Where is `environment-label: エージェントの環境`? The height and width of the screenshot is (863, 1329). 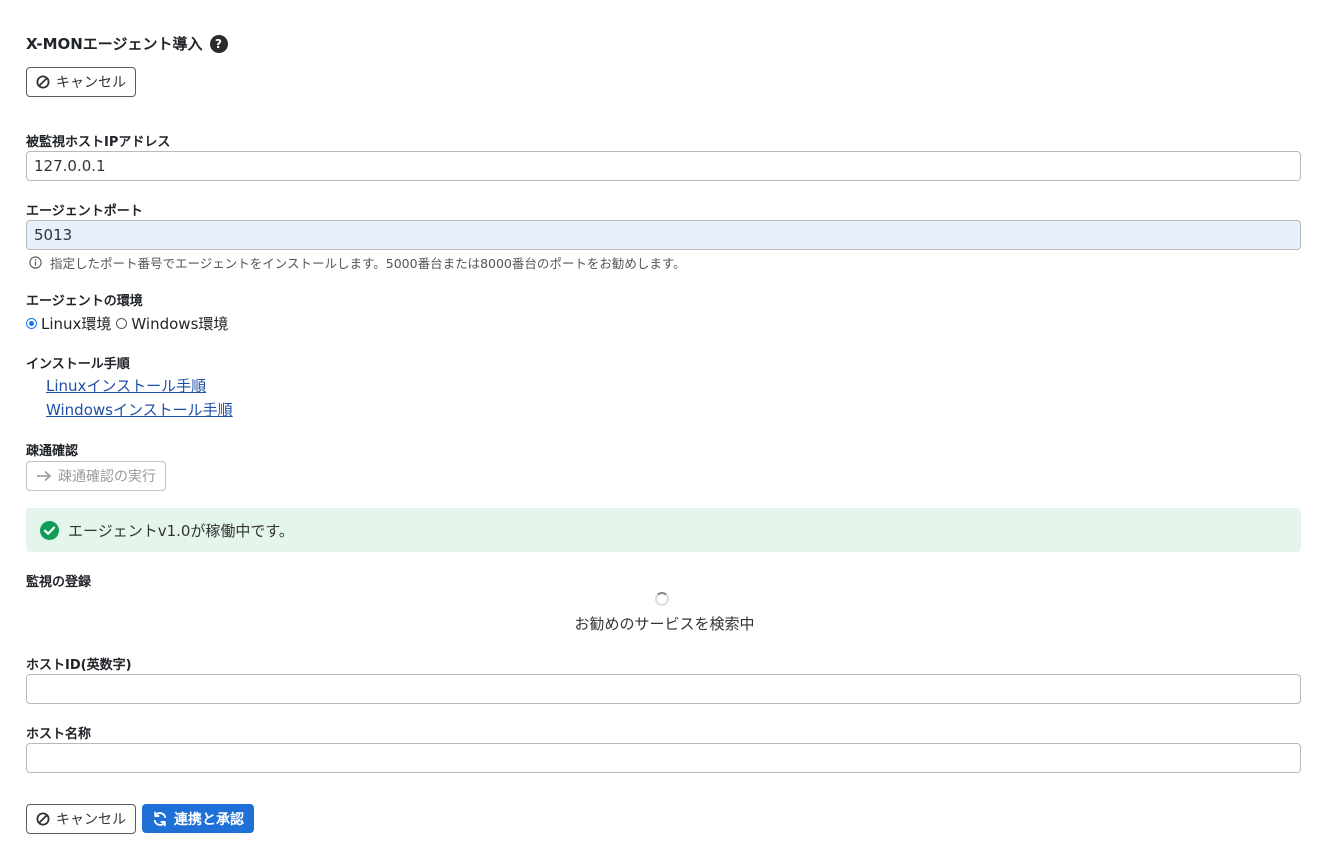
environment-label: エージェントの環境 is located at coordinates (84, 301).